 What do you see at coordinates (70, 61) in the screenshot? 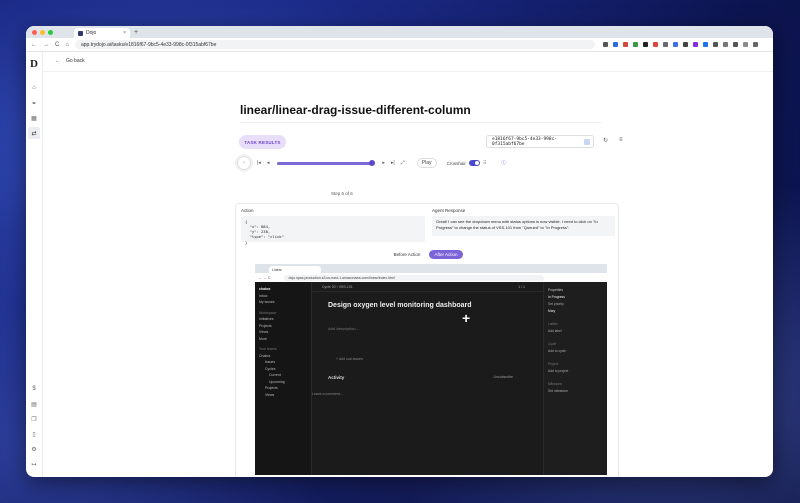
I see `go-back-link: ← Go back` at bounding box center [70, 61].